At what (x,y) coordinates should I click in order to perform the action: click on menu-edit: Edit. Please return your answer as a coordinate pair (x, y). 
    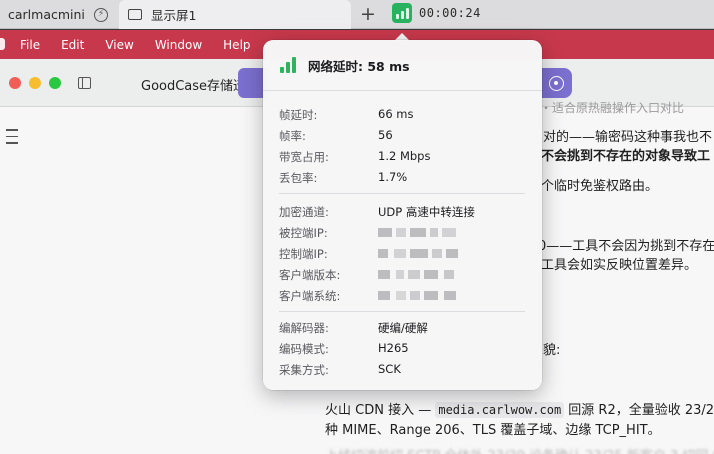
    Looking at the image, I should click on (72, 45).